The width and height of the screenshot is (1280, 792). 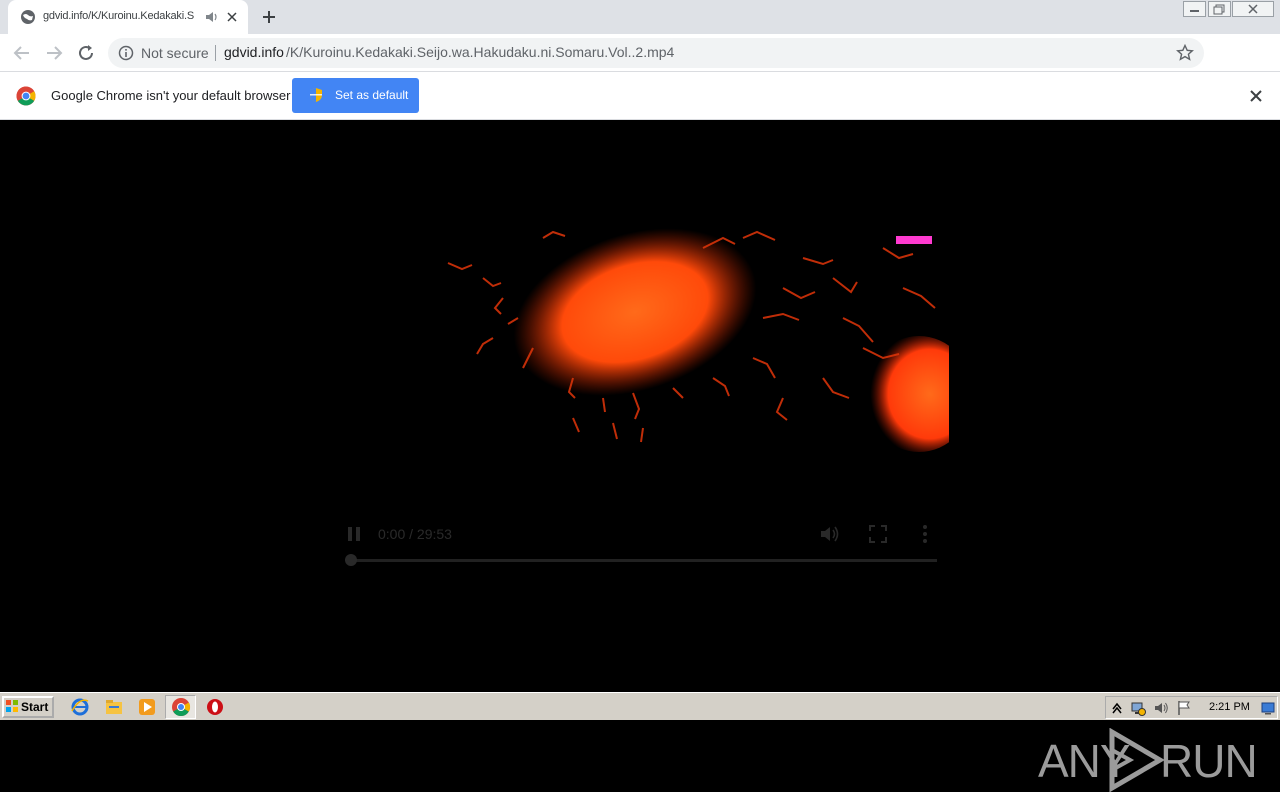 What do you see at coordinates (1268, 708) in the screenshot?
I see `show-desktop-icon` at bounding box center [1268, 708].